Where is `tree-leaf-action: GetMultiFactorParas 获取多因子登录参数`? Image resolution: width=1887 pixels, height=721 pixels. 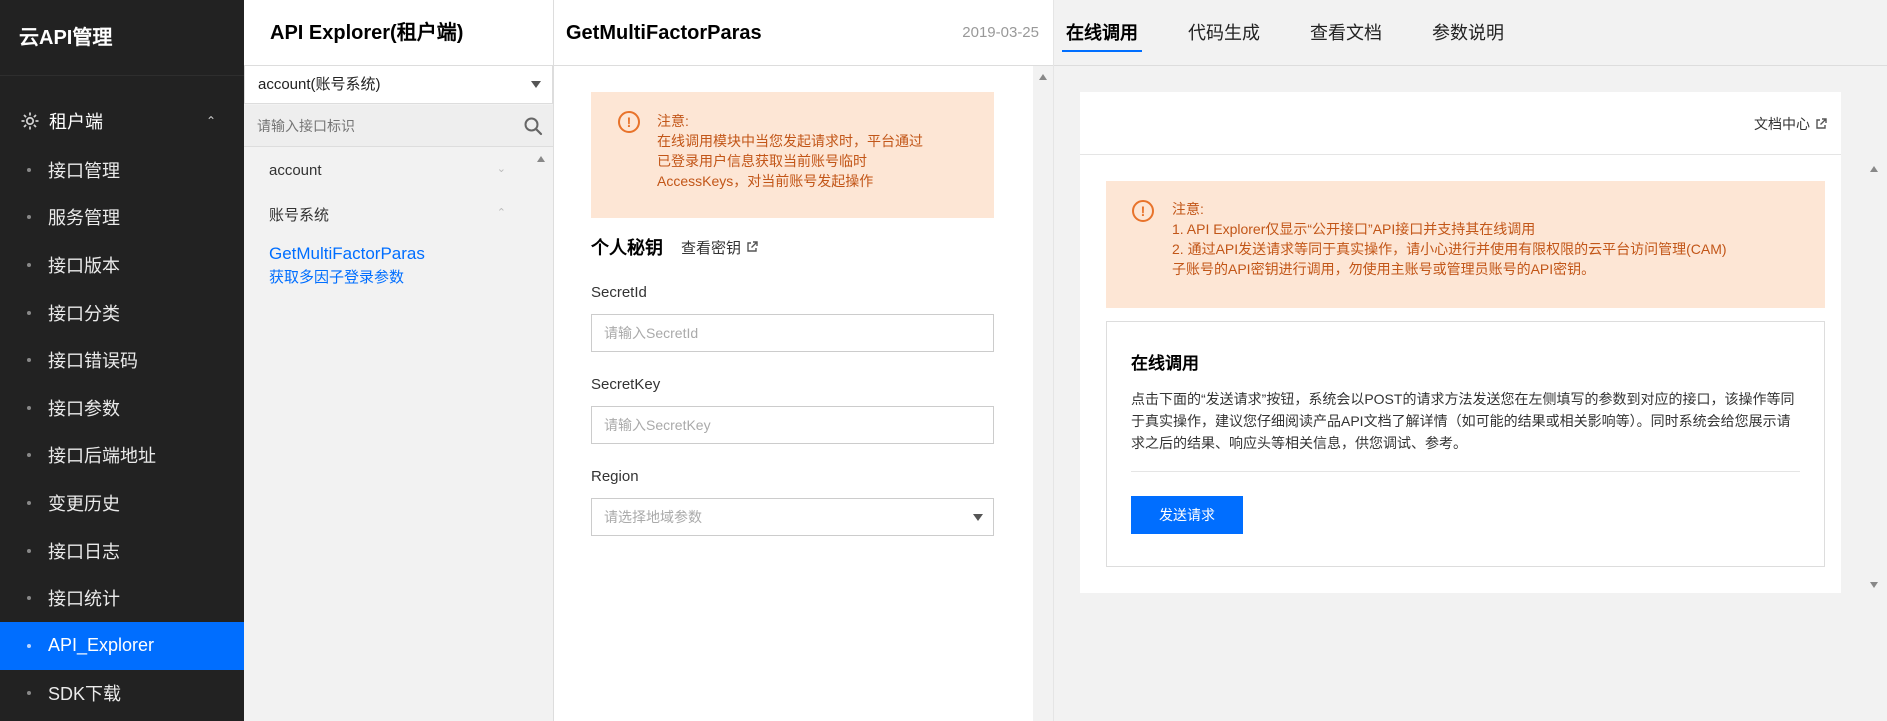 tree-leaf-action: GetMultiFactorParas 获取多因子登录参数 is located at coordinates (388, 268).